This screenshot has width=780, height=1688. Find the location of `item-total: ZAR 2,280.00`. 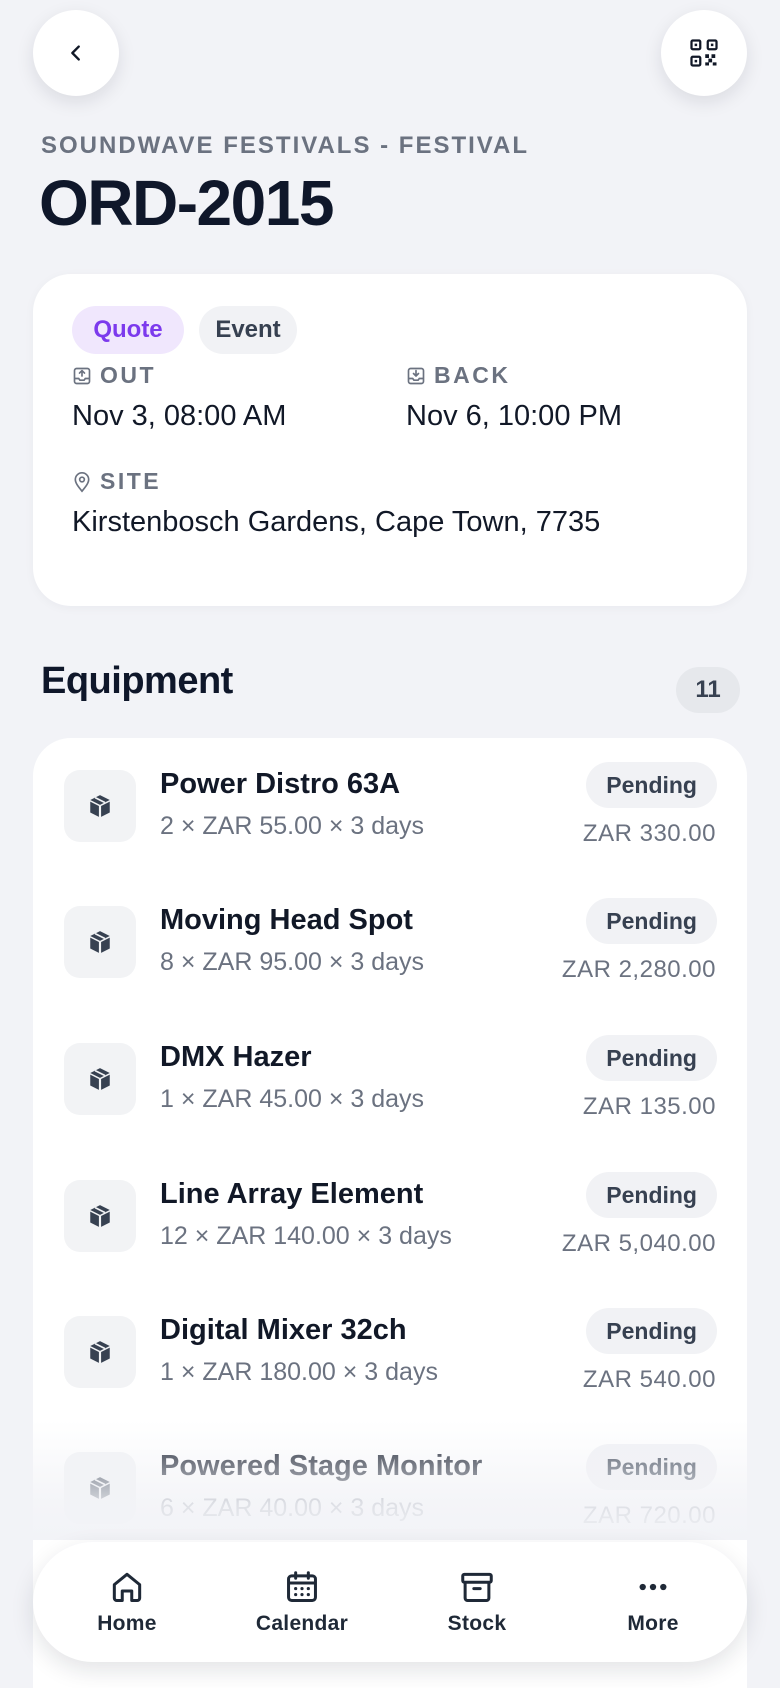

item-total: ZAR 2,280.00 is located at coordinates (638, 969).